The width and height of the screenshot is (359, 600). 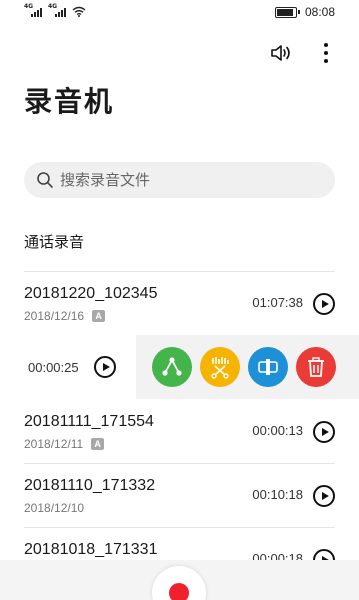 I want to click on recording-date: 2018/12/11, so click(x=54, y=444).